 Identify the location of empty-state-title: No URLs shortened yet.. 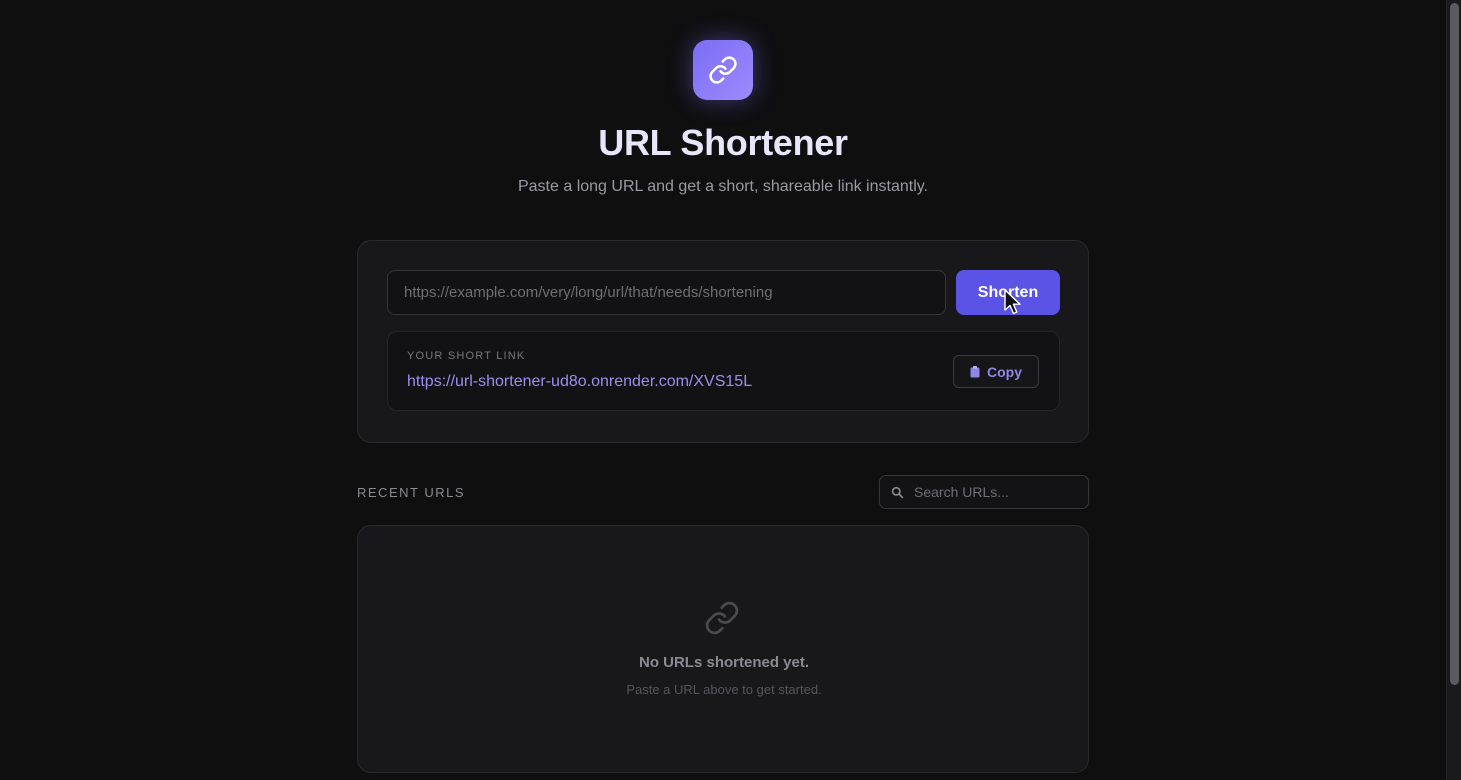
(724, 662).